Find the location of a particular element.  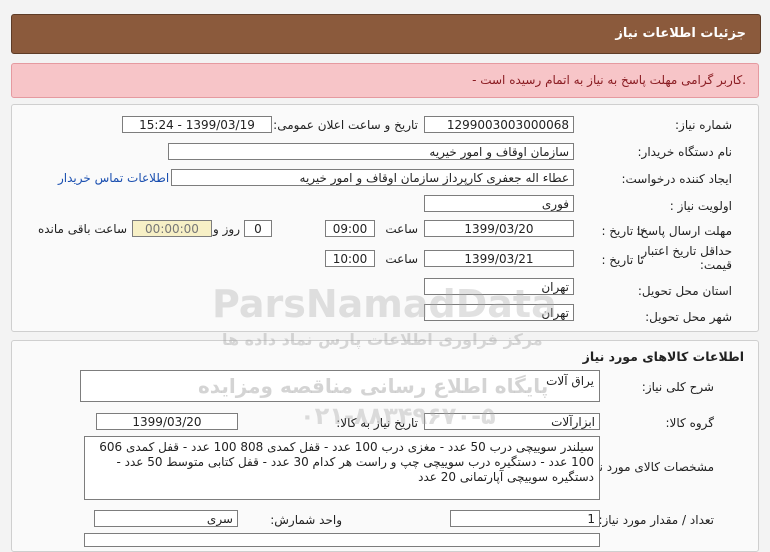

deadline-label: مهلت ارسال پاسخ: is located at coordinates (684, 231).